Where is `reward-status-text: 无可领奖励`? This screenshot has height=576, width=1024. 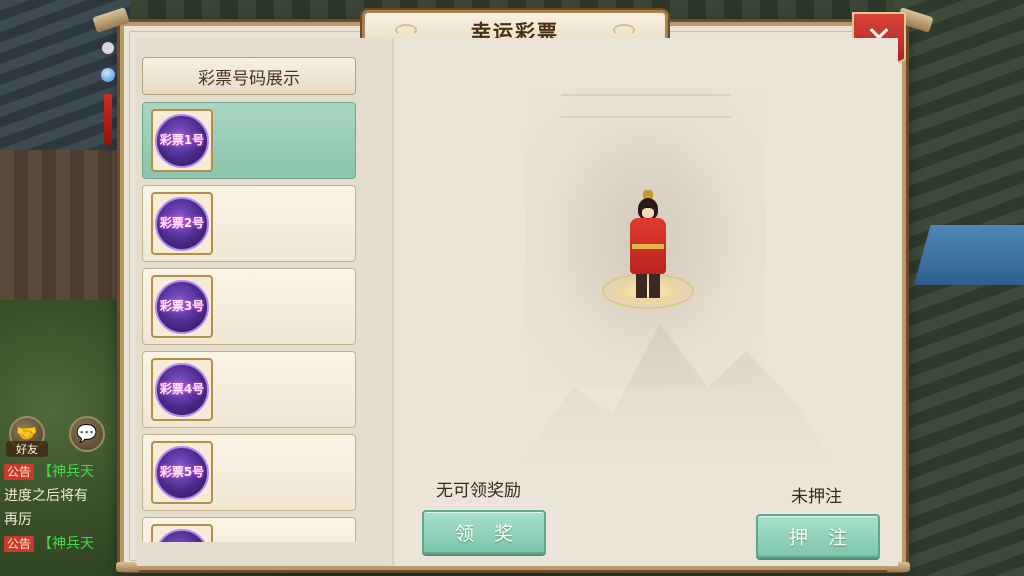
reward-status-text: 无可领奖励 is located at coordinates (478, 491).